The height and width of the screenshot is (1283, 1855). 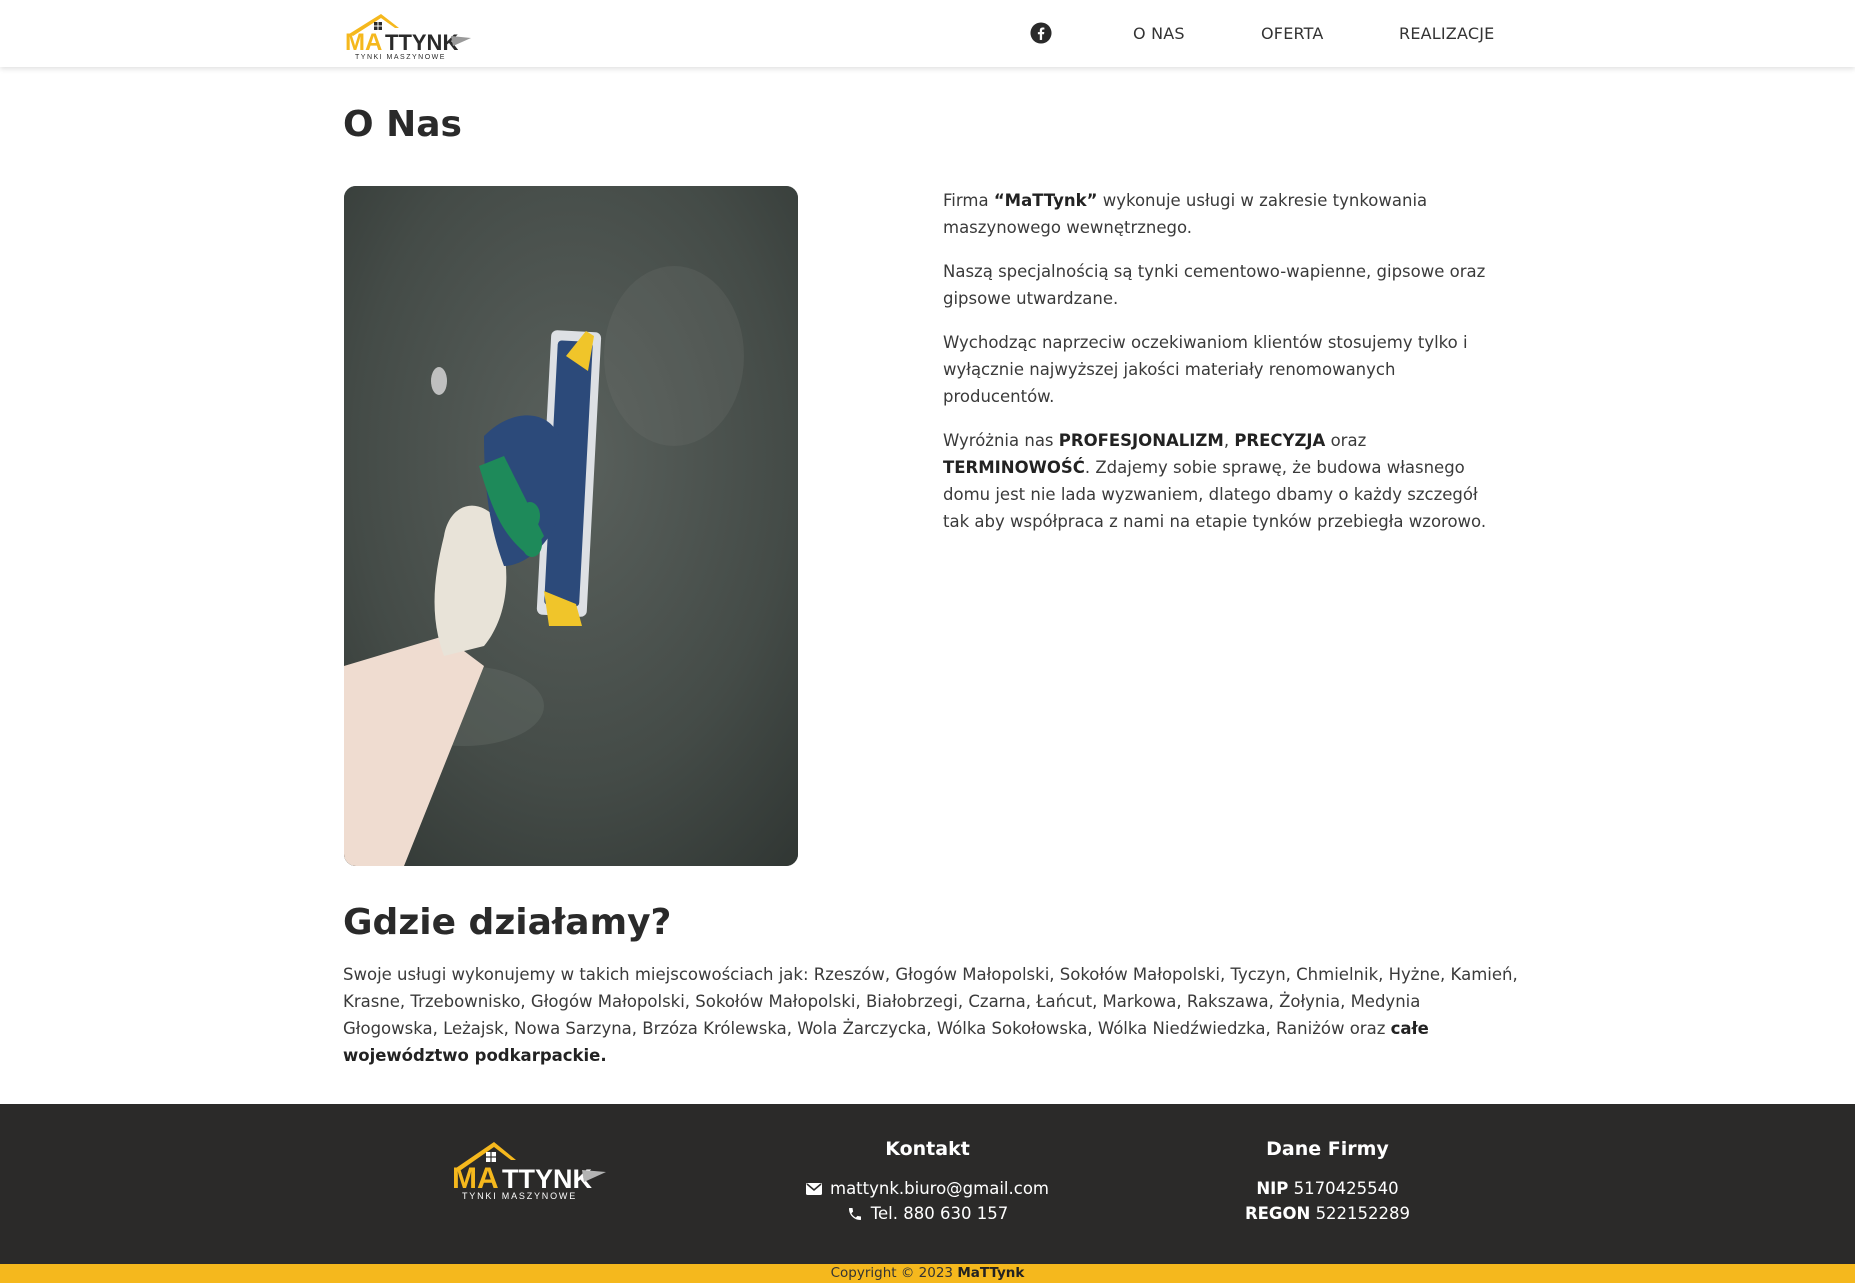 What do you see at coordinates (507, 922) in the screenshot?
I see `where-title: Gdzie działamy?` at bounding box center [507, 922].